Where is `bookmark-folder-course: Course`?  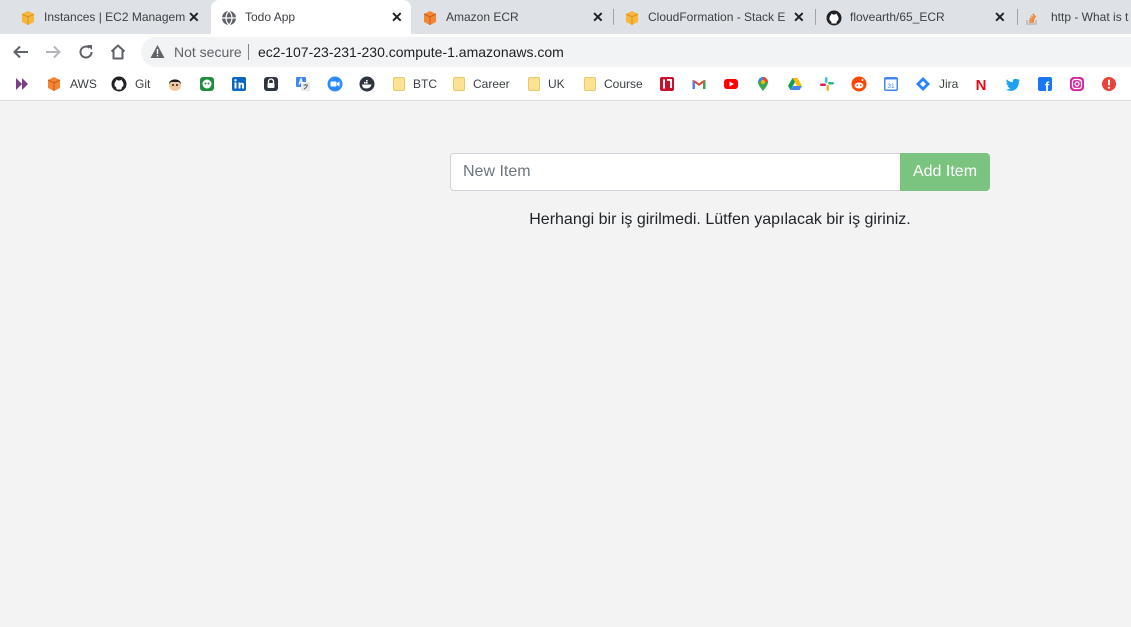
bookmark-folder-course: Course is located at coordinates (613, 84).